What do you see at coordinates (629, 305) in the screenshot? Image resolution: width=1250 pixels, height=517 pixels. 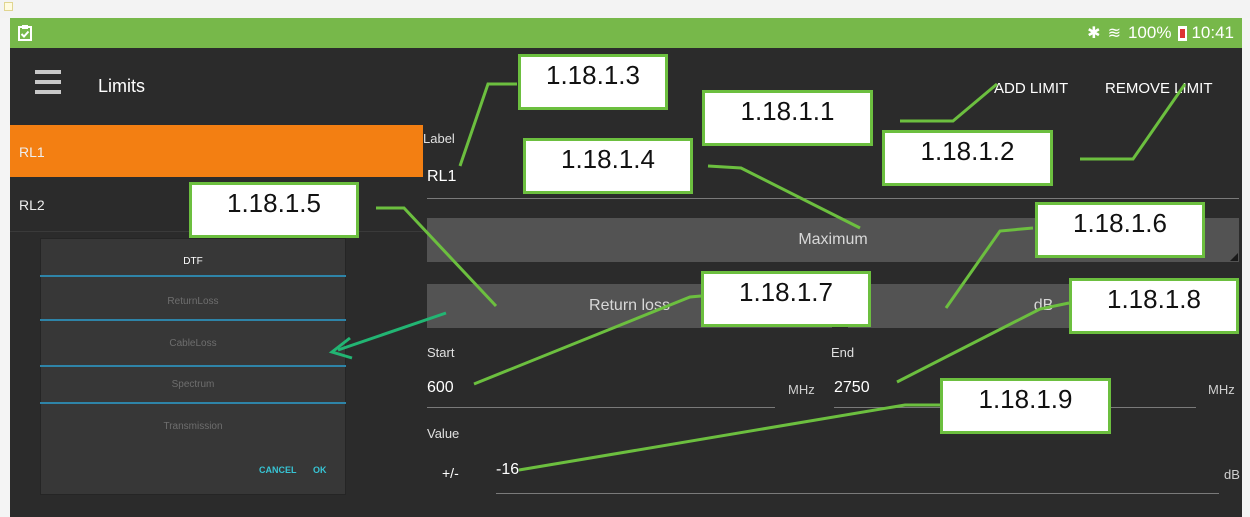 I see `measurement-value: Return loss` at bounding box center [629, 305].